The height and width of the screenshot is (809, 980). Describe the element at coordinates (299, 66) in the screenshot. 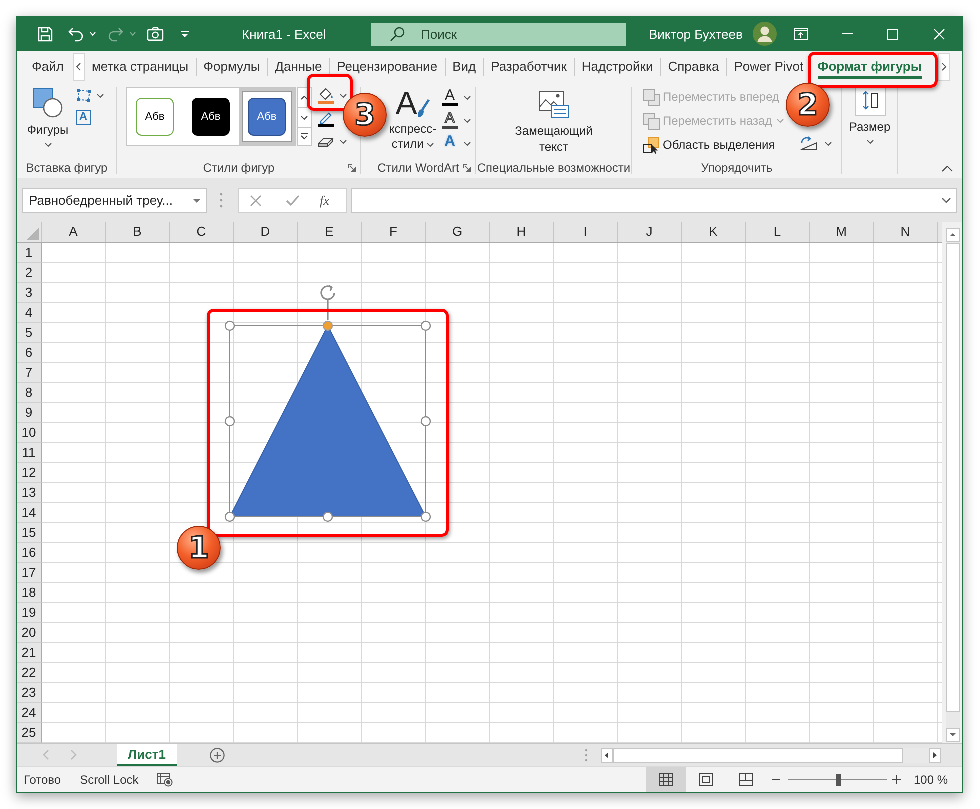

I see `ribbon-tab: Данные` at that location.